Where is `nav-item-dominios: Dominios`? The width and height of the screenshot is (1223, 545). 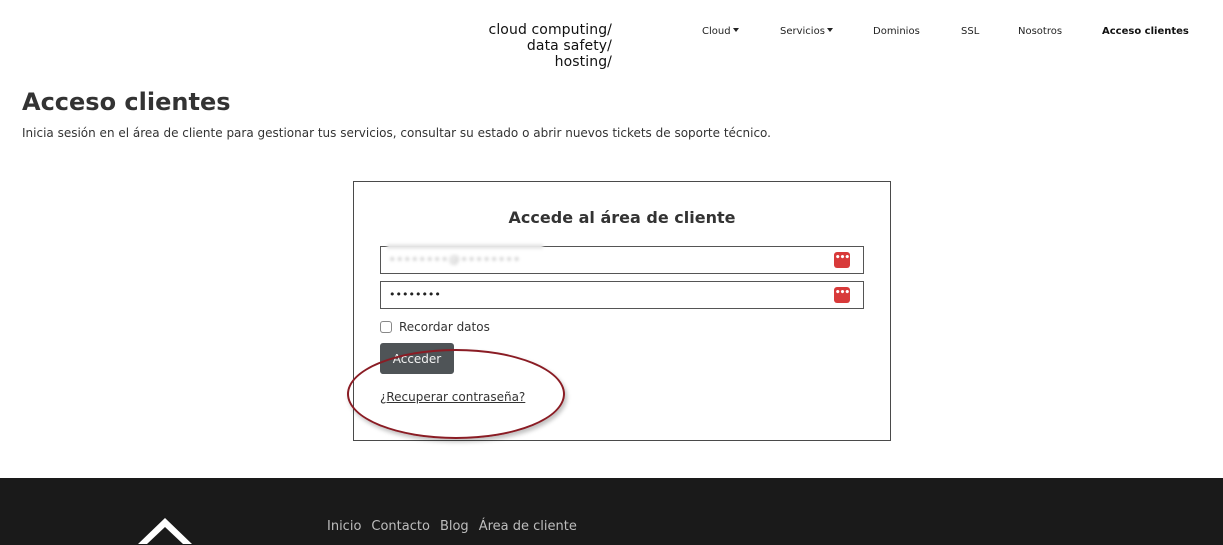
nav-item-dominios: Dominios is located at coordinates (896, 32).